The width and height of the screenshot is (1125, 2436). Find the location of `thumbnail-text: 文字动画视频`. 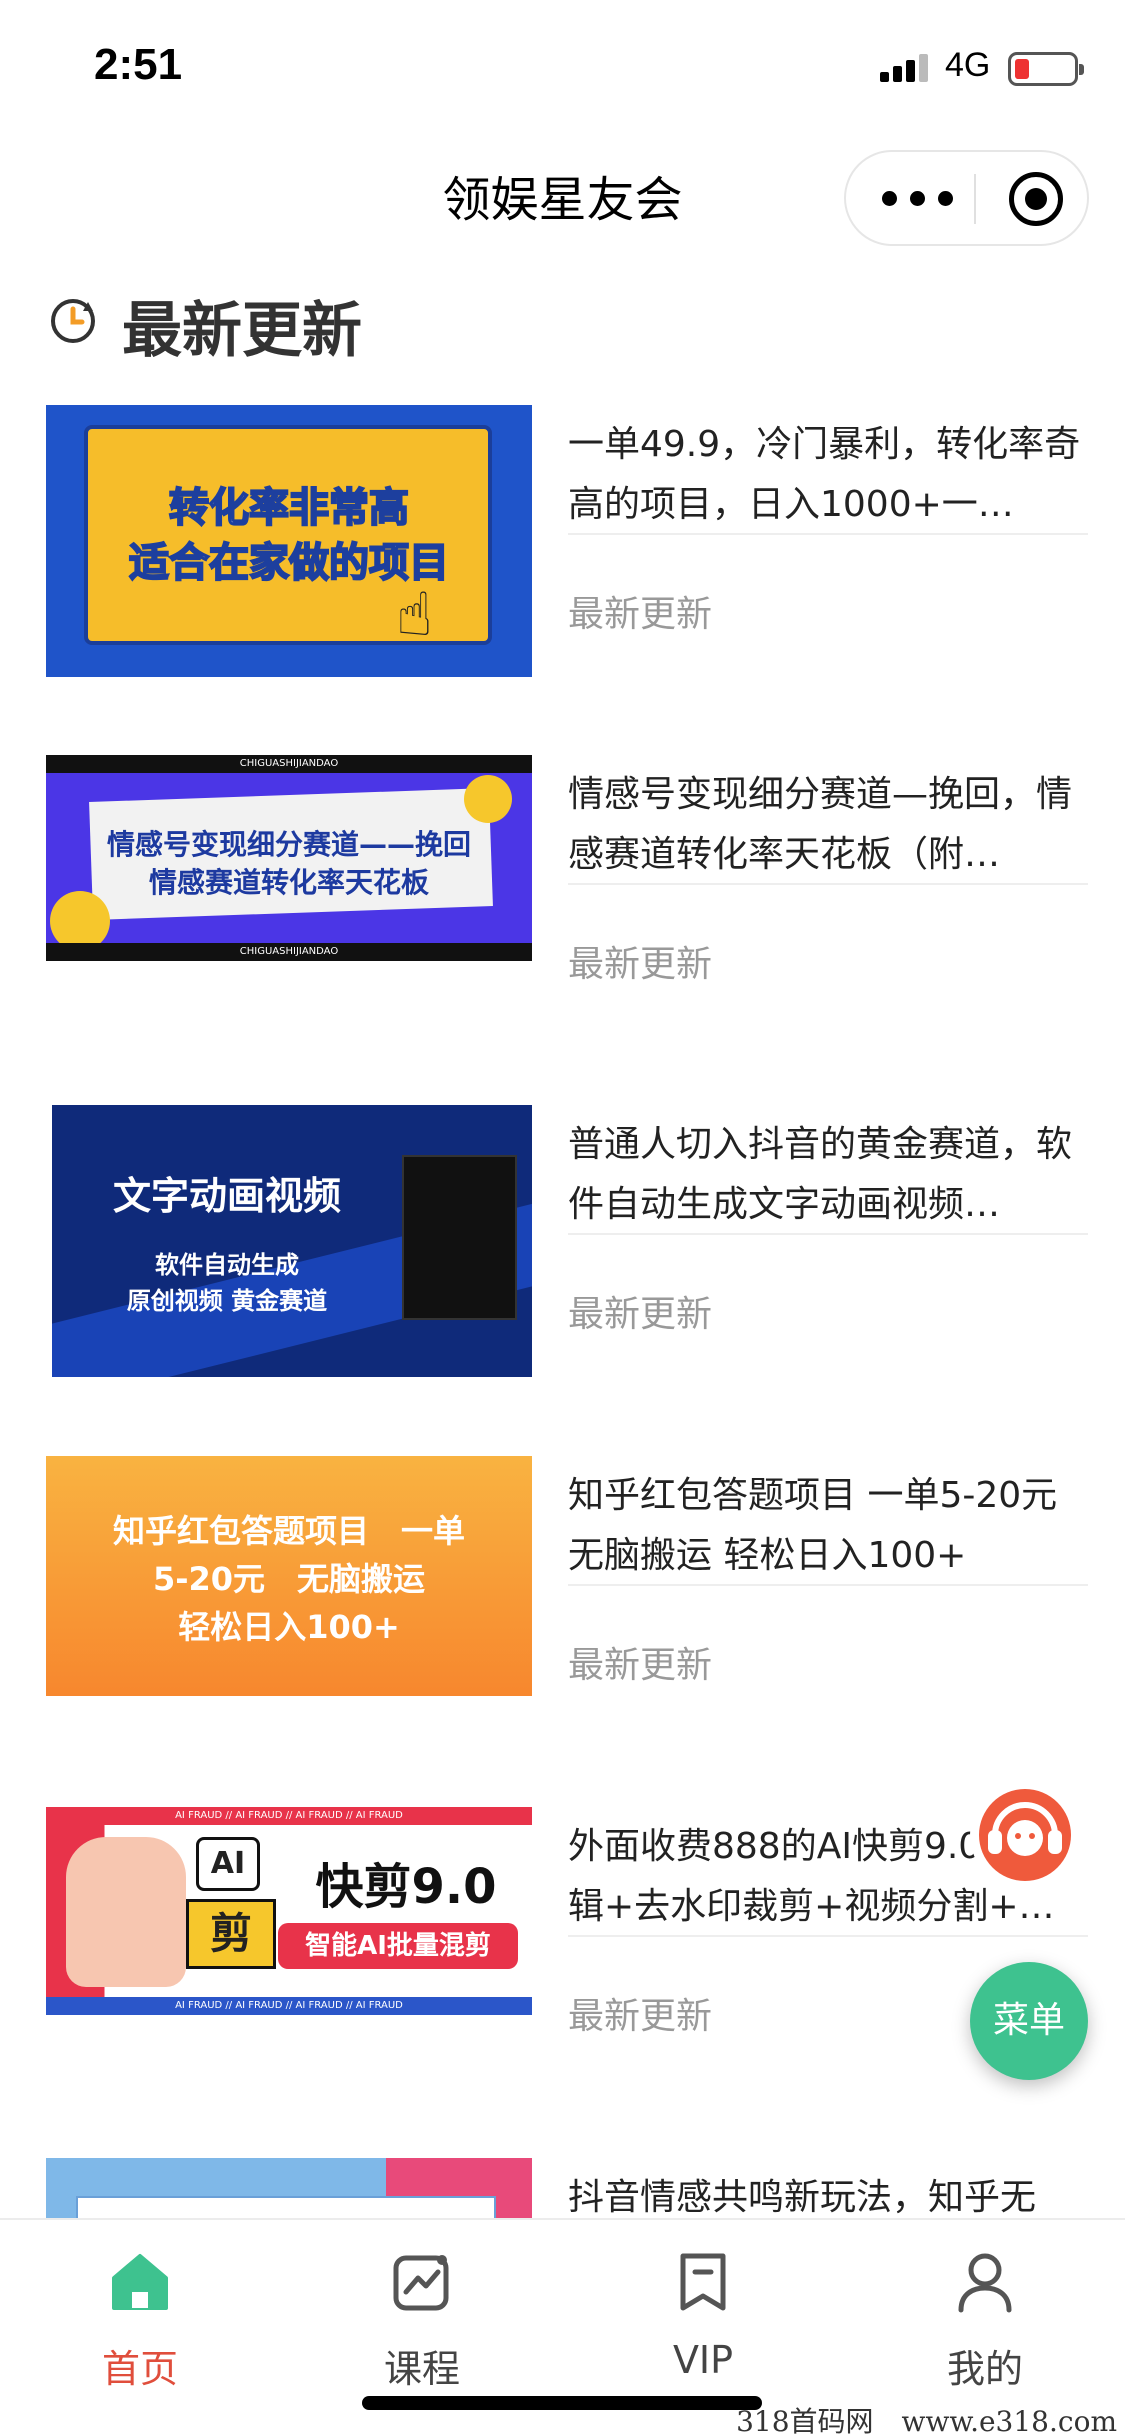

thumbnail-text: 文字动画视频 is located at coordinates (226, 1196).